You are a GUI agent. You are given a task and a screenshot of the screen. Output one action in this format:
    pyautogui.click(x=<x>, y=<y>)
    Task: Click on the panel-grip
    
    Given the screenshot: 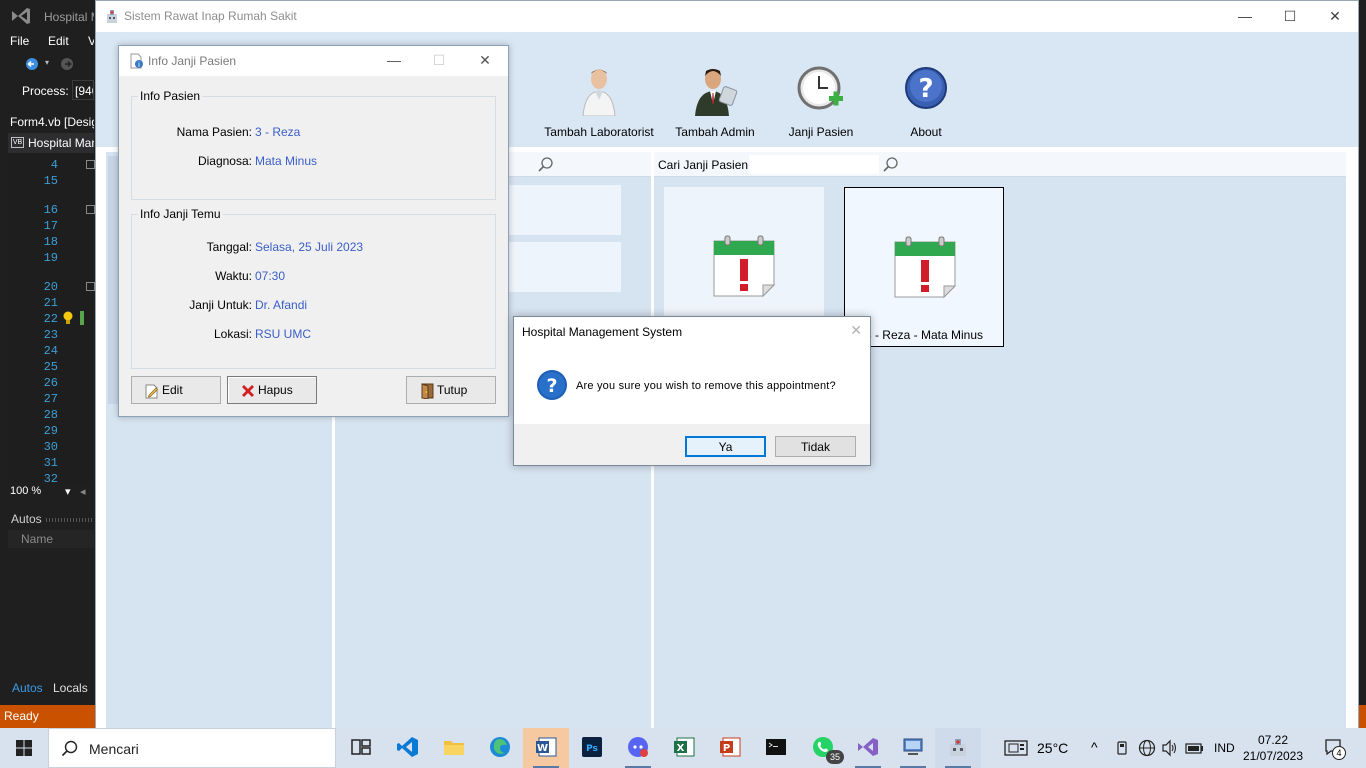 What is the action you would take?
    pyautogui.click(x=69, y=520)
    